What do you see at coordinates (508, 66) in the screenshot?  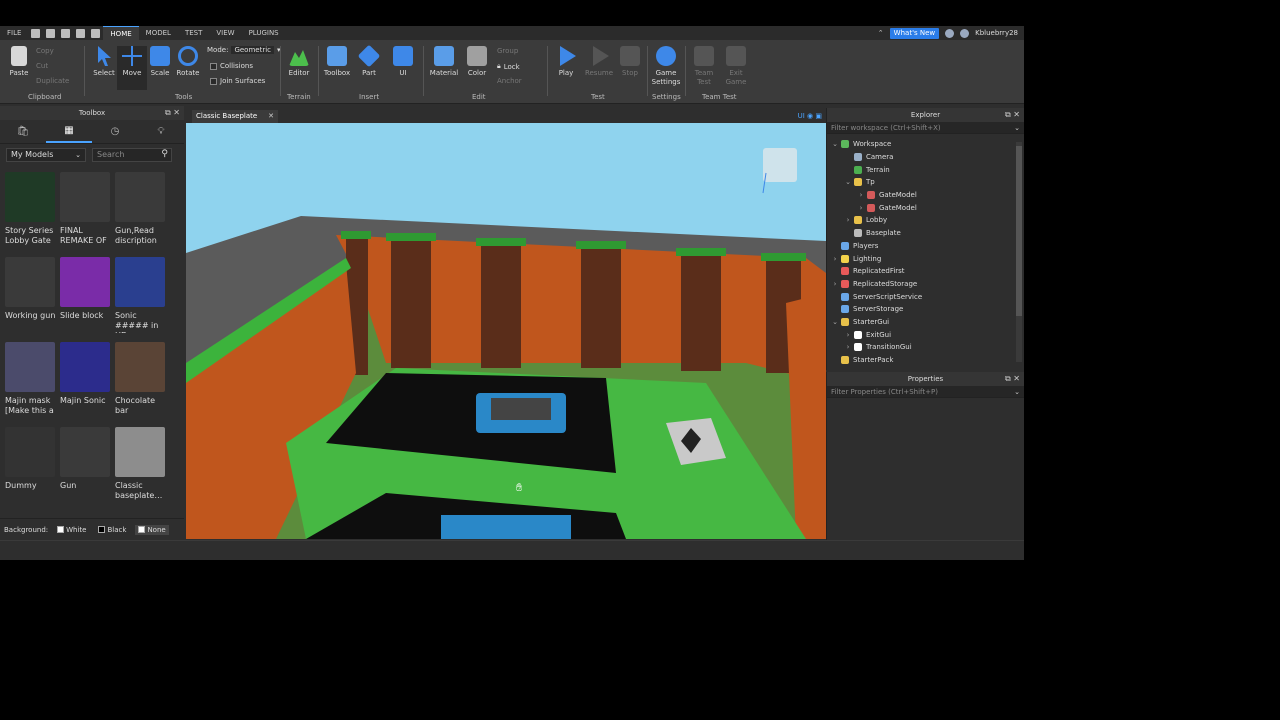 I see `lock-button: 🔒︎ Lock` at bounding box center [508, 66].